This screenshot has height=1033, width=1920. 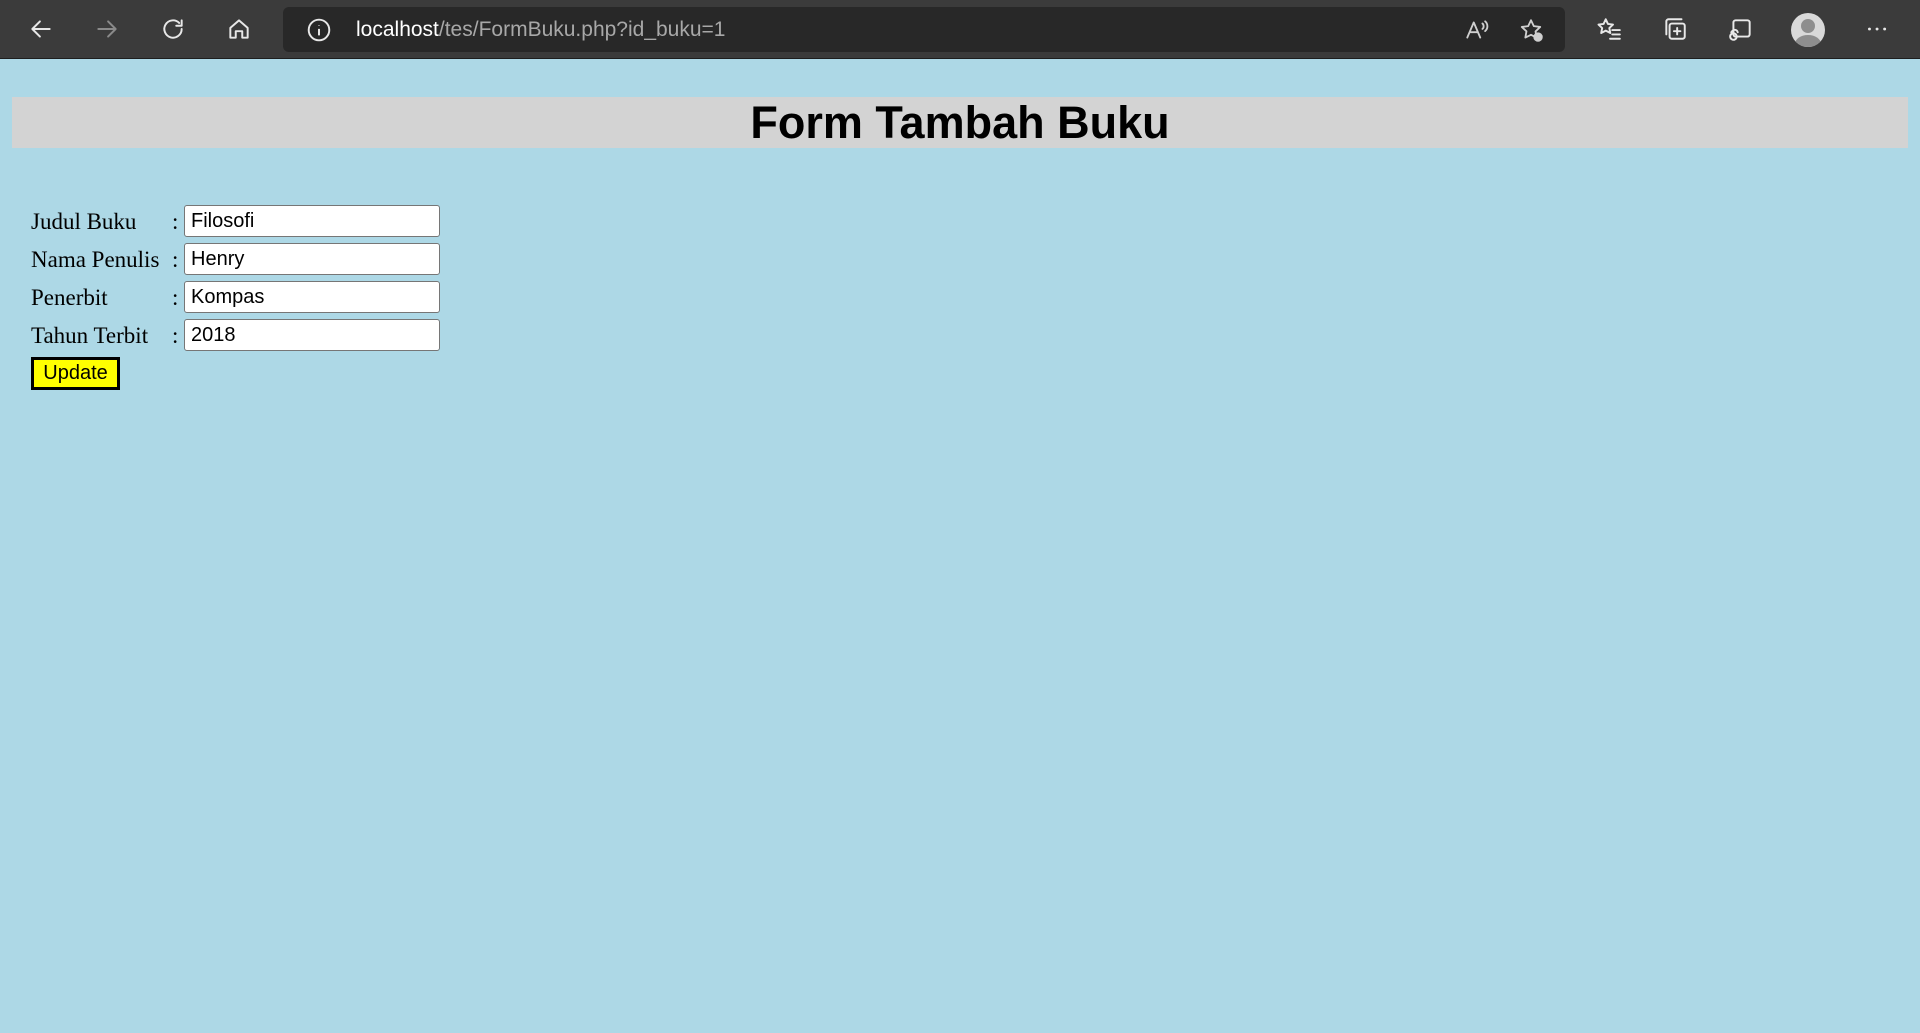 I want to click on forward-button, so click(x=107, y=29).